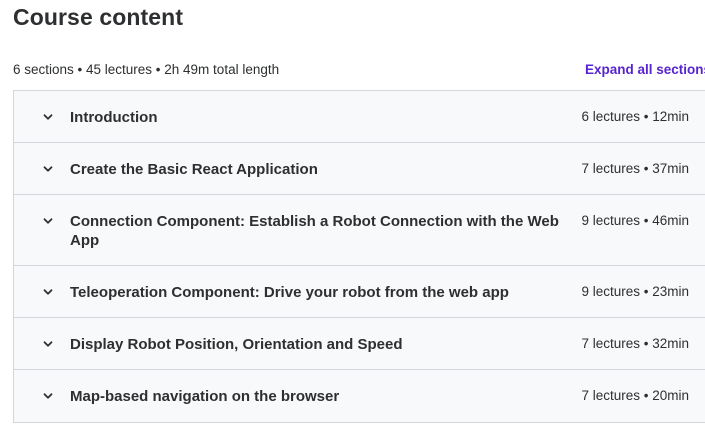 This screenshot has width=705, height=427. I want to click on section-item-introduction: Introduction 6 lectures • 12min, so click(359, 117).